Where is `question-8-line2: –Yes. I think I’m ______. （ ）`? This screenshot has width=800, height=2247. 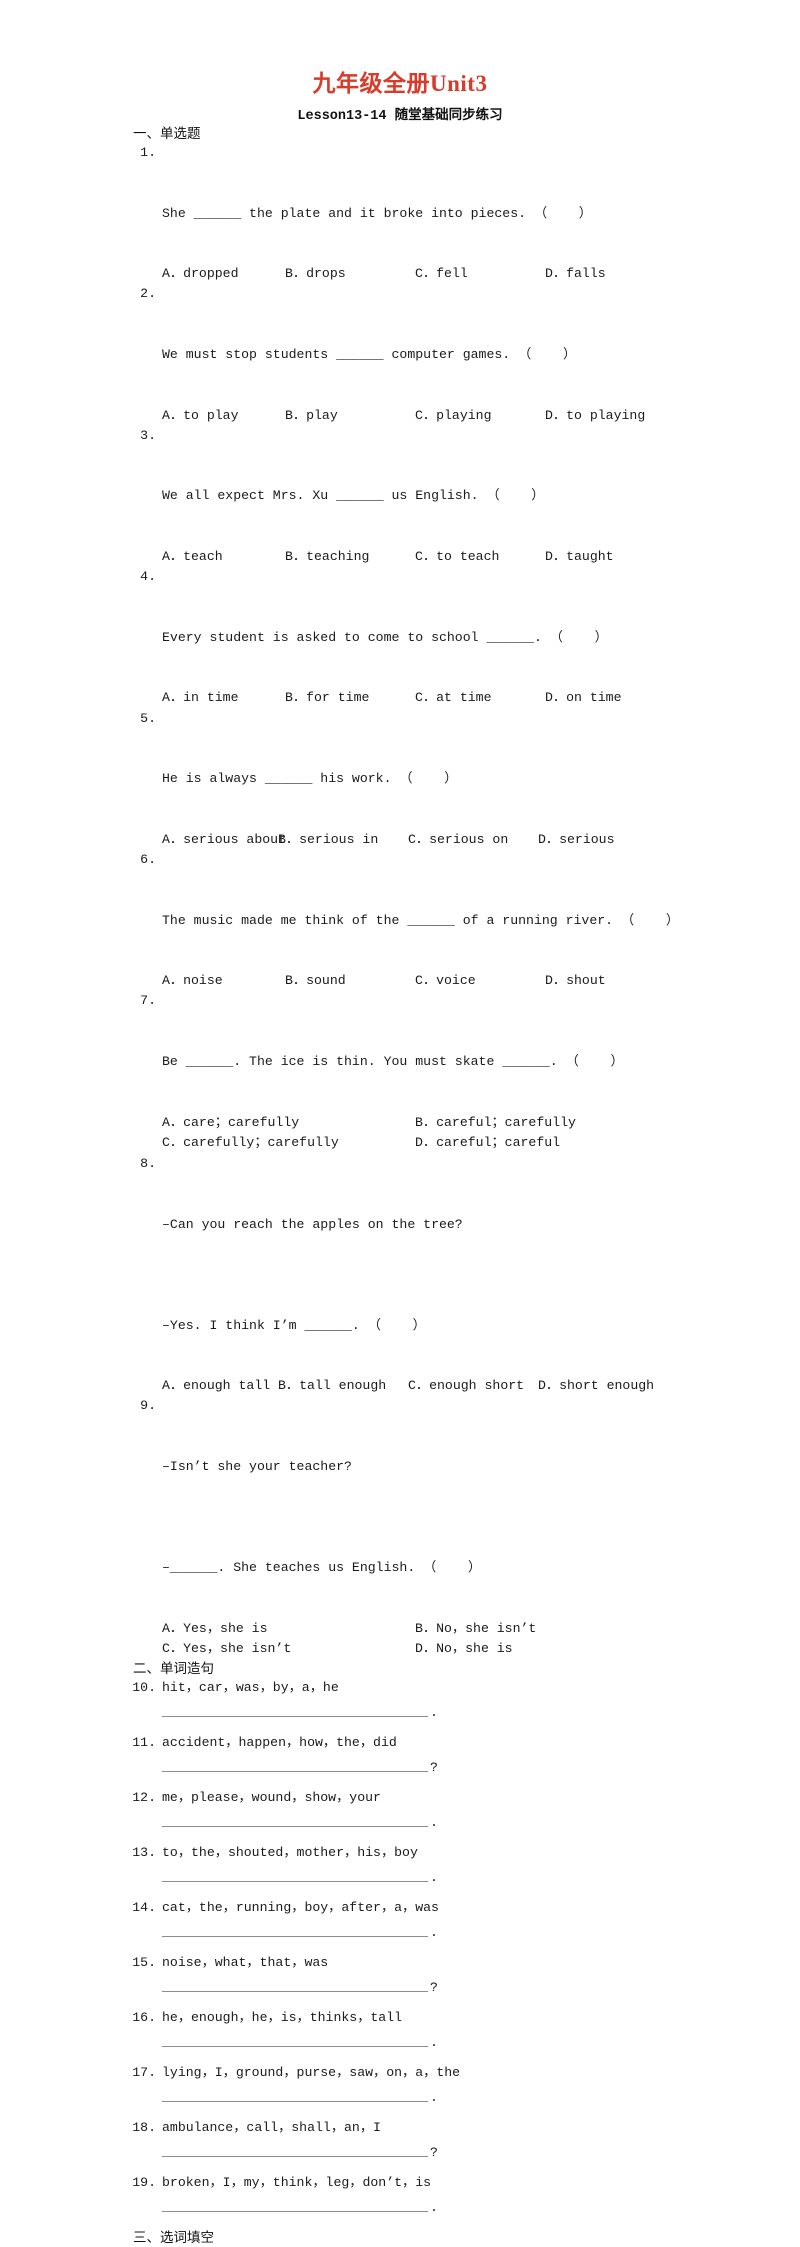
question-8-line2: –Yes. I think I’m ______. （ ） is located at coordinates (398, 1325).